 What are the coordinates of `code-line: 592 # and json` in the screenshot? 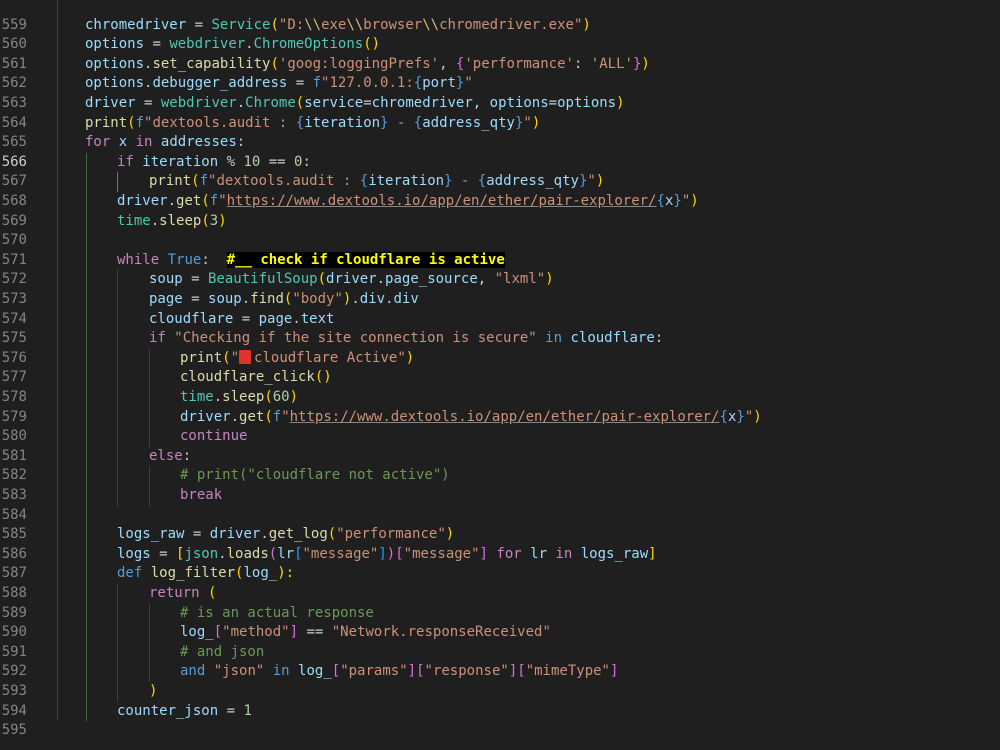 It's located at (500, 660).